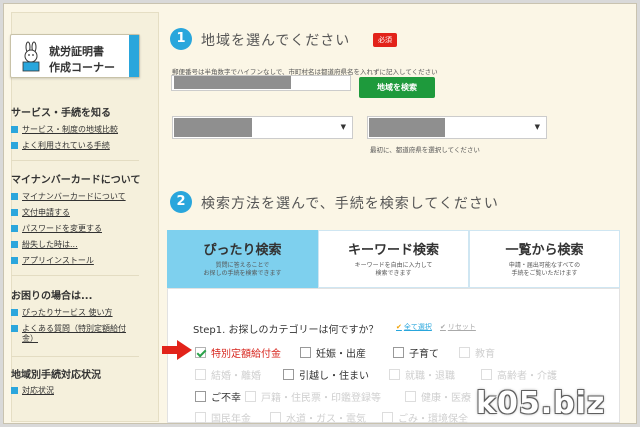  I want to click on option-family-register: 戸籍・住民票・印鑑登録等, so click(313, 396).